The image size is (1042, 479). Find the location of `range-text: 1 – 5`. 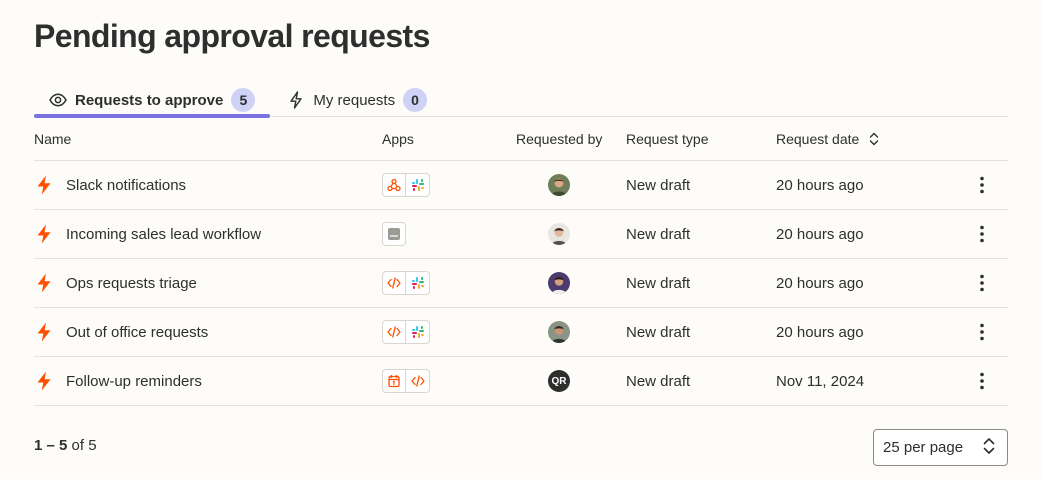

range-text: 1 – 5 is located at coordinates (51, 445).